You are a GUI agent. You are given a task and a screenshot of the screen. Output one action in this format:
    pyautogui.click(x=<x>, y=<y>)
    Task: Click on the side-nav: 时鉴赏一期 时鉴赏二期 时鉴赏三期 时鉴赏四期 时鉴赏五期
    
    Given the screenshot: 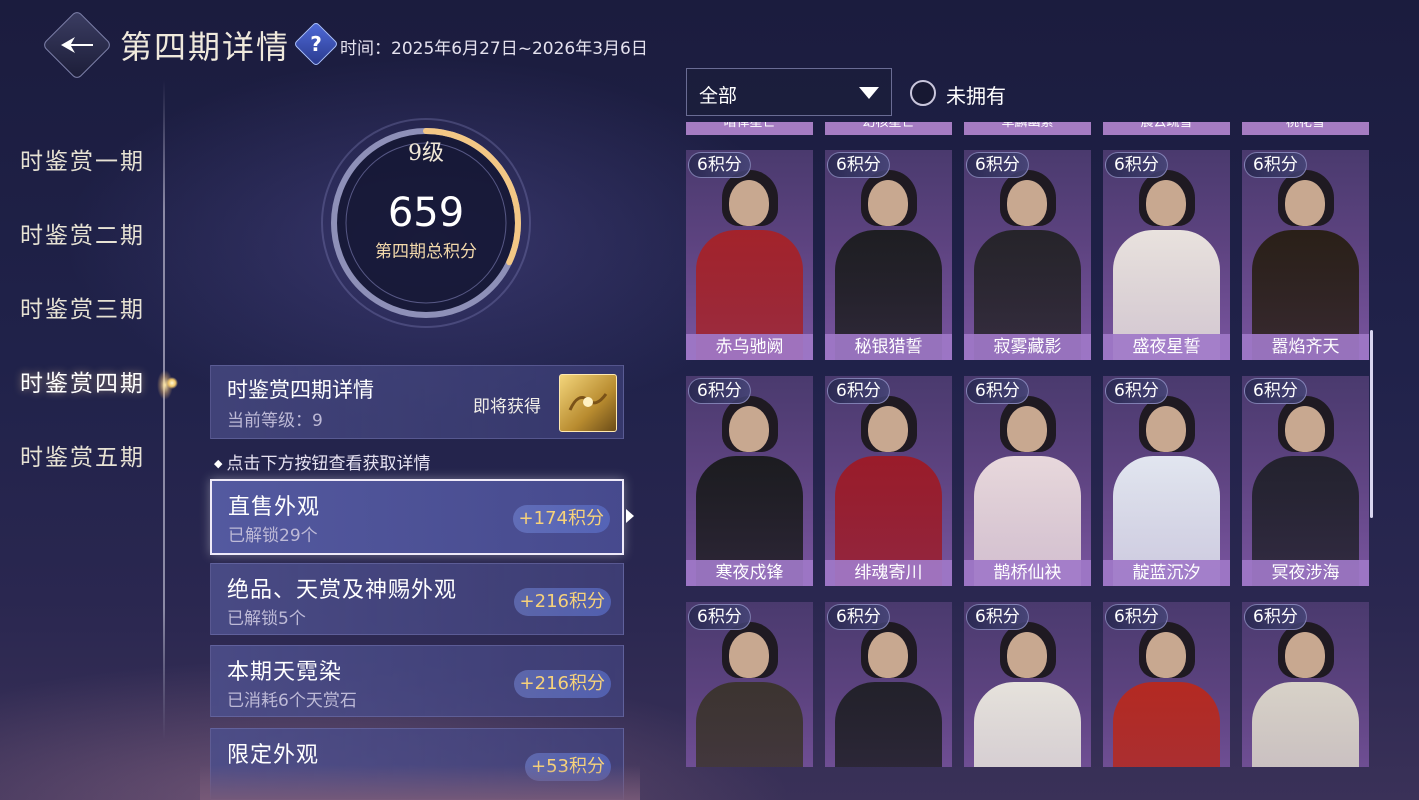 What is the action you would take?
    pyautogui.click(x=99, y=320)
    